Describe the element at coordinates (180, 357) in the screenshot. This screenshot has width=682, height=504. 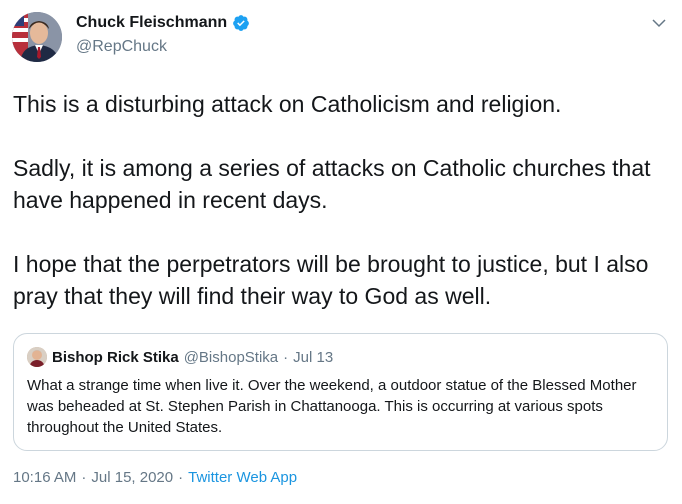
I see `quoted-tweet-header: Bishop Rick Stika @BishopStika · Jul 13` at that location.